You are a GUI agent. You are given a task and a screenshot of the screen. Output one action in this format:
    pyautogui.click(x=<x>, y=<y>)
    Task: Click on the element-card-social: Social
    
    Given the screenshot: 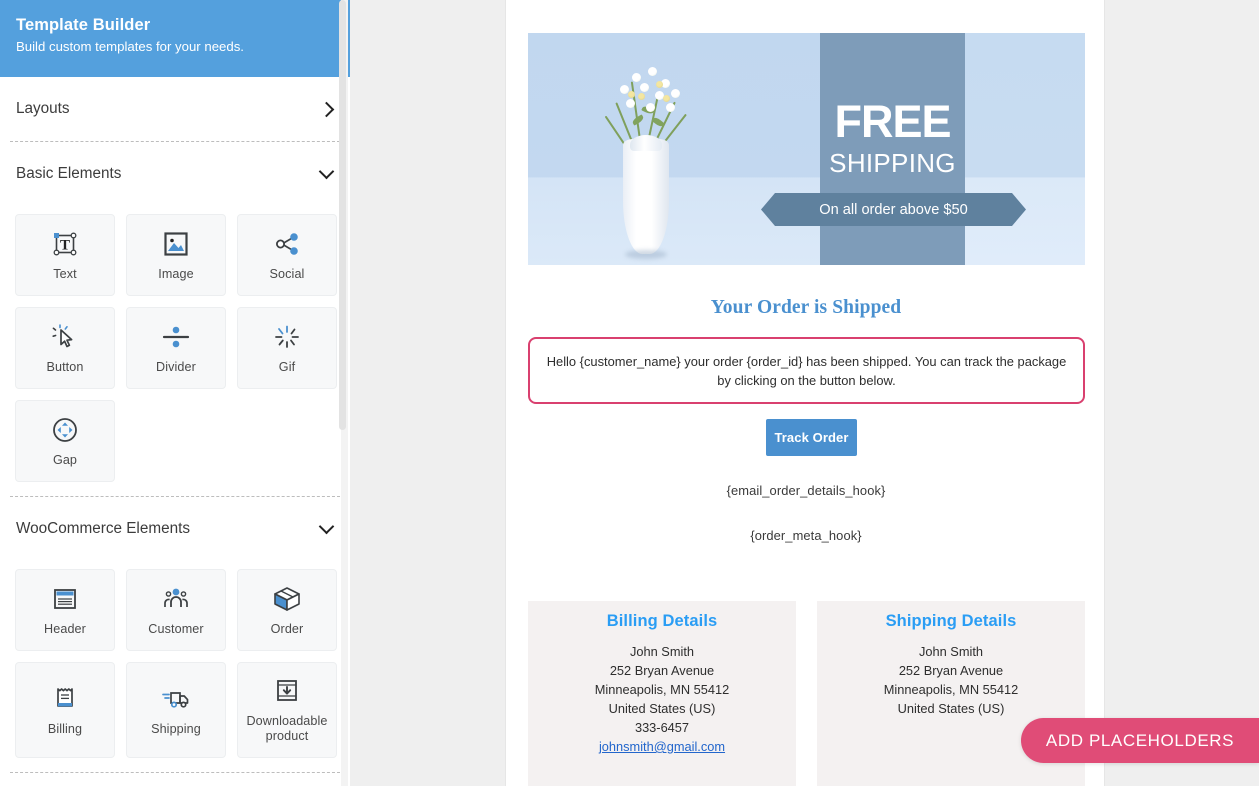 What is the action you would take?
    pyautogui.click(x=287, y=255)
    